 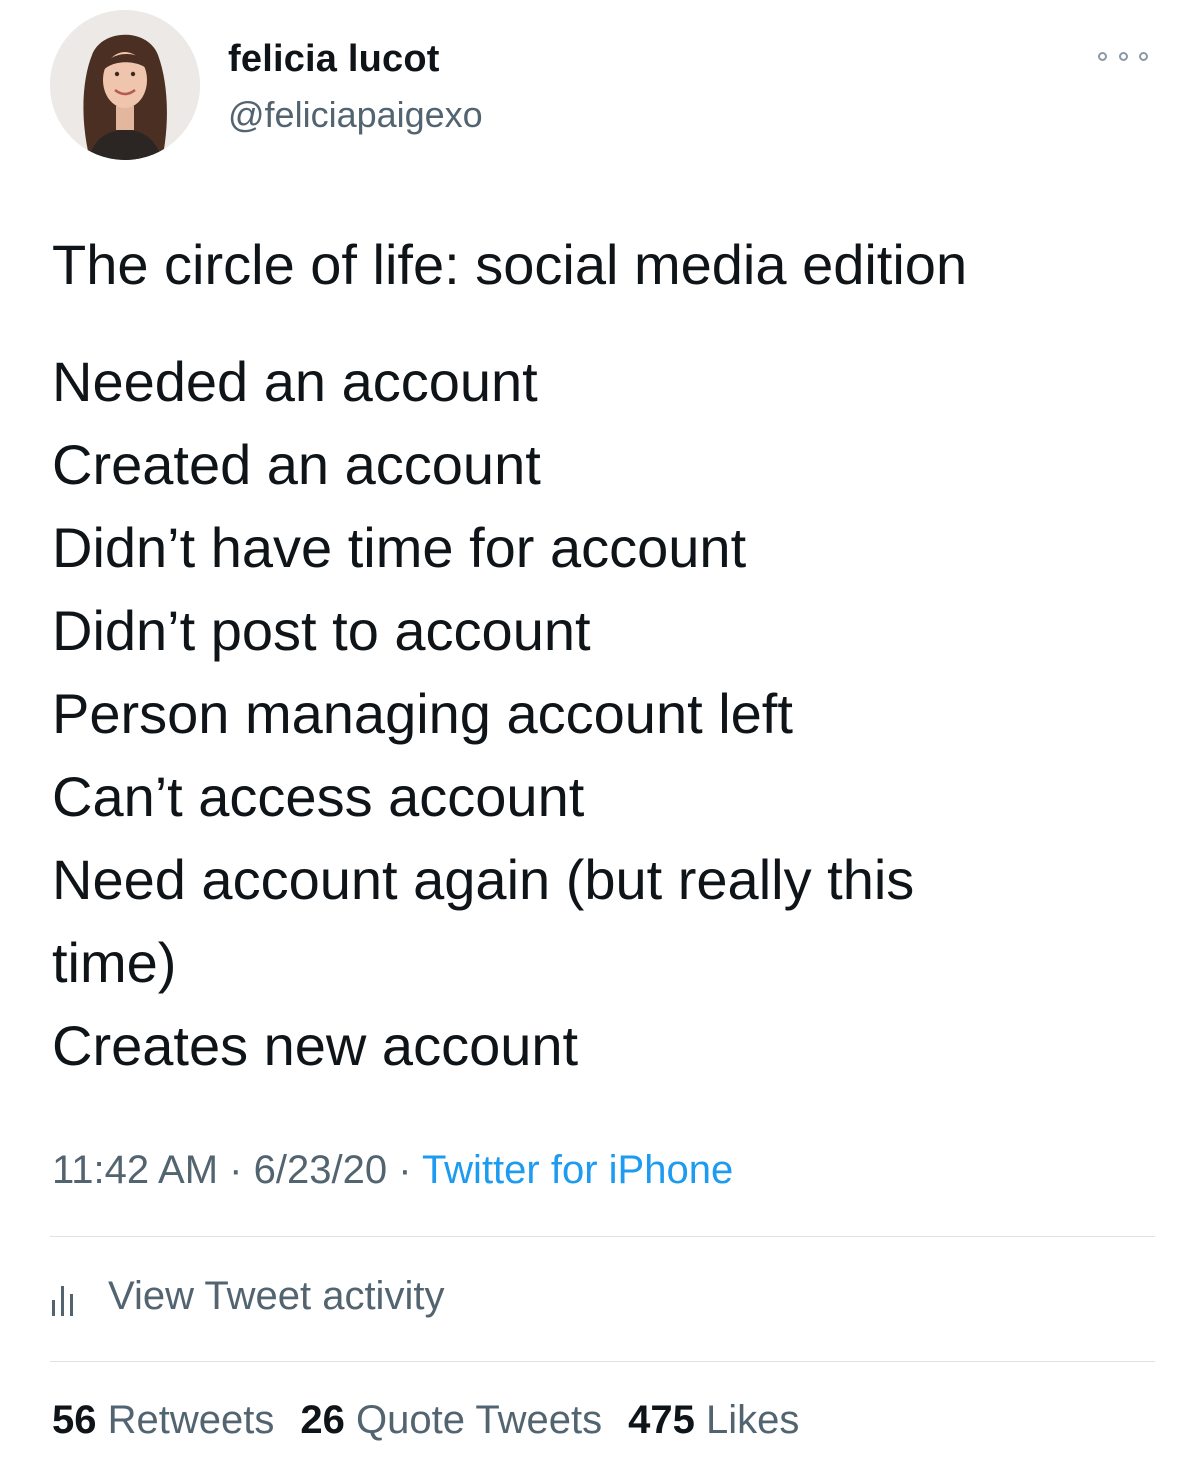 I want to click on quote-tweets-label: Quote Tweets, so click(x=479, y=1420).